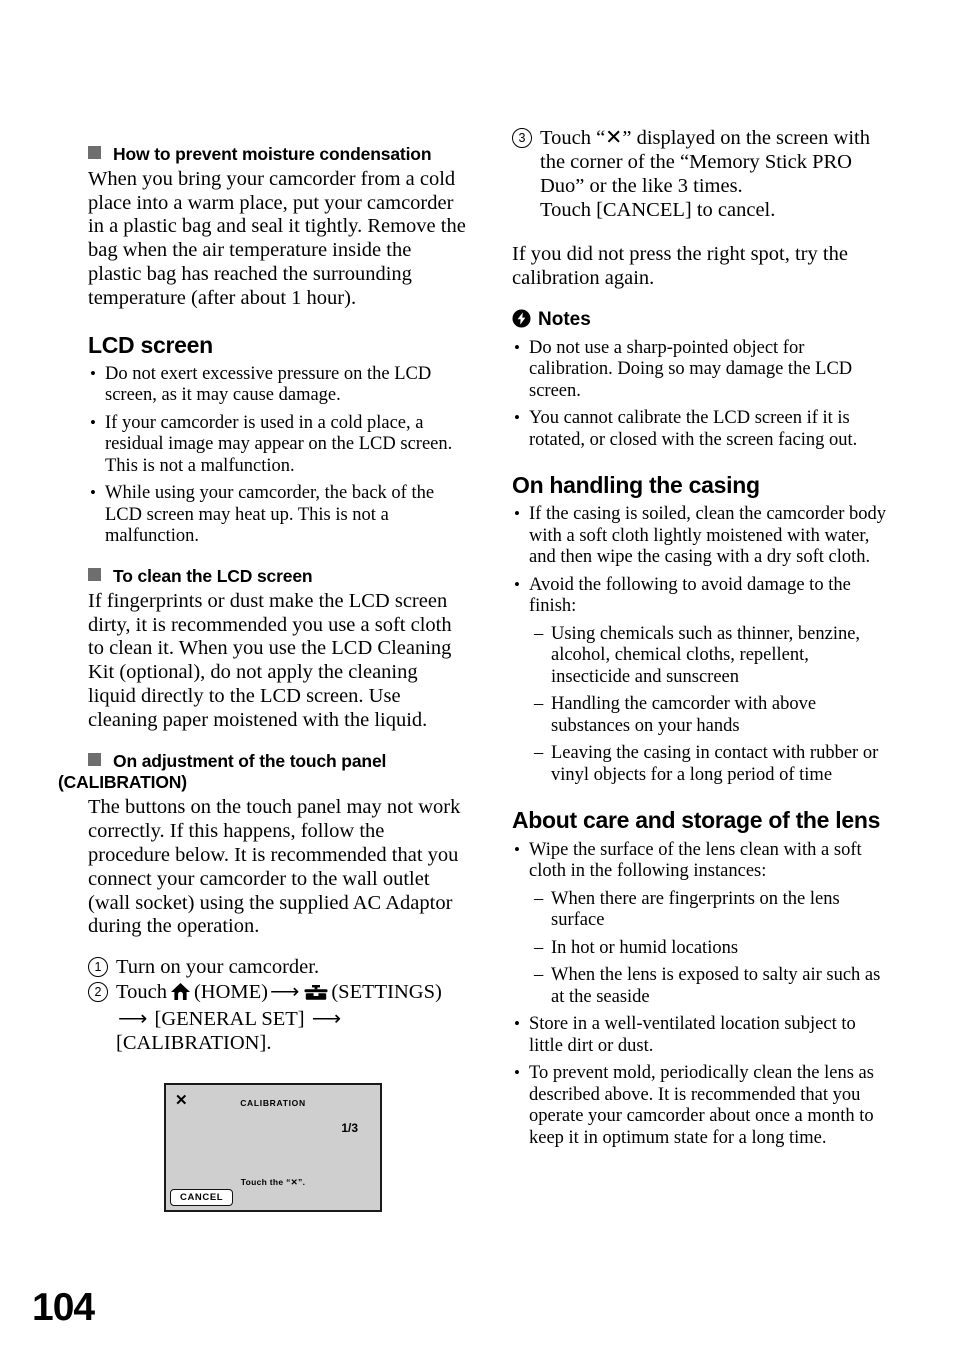 This screenshot has height=1357, width=954. I want to click on home-label: (HOME), so click(230, 992).